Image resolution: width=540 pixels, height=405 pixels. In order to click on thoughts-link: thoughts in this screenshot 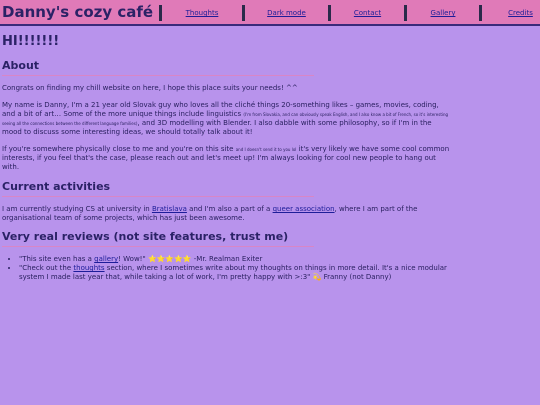, I will do `click(88, 268)`.